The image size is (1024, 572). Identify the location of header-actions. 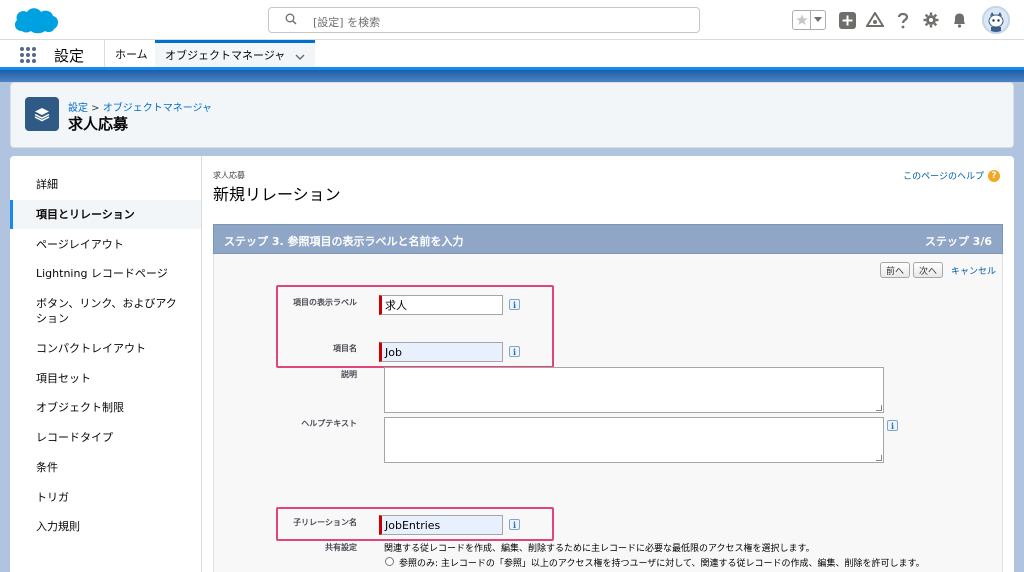
(901, 20).